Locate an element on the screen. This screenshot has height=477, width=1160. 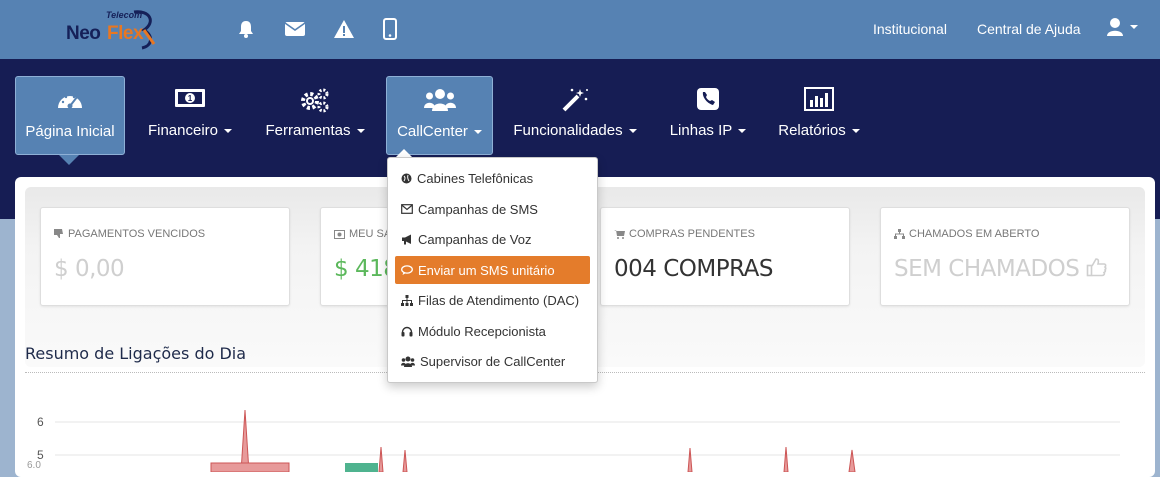
menu-item-campanhas-voz: Campanhas de Voz is located at coordinates (492, 239).